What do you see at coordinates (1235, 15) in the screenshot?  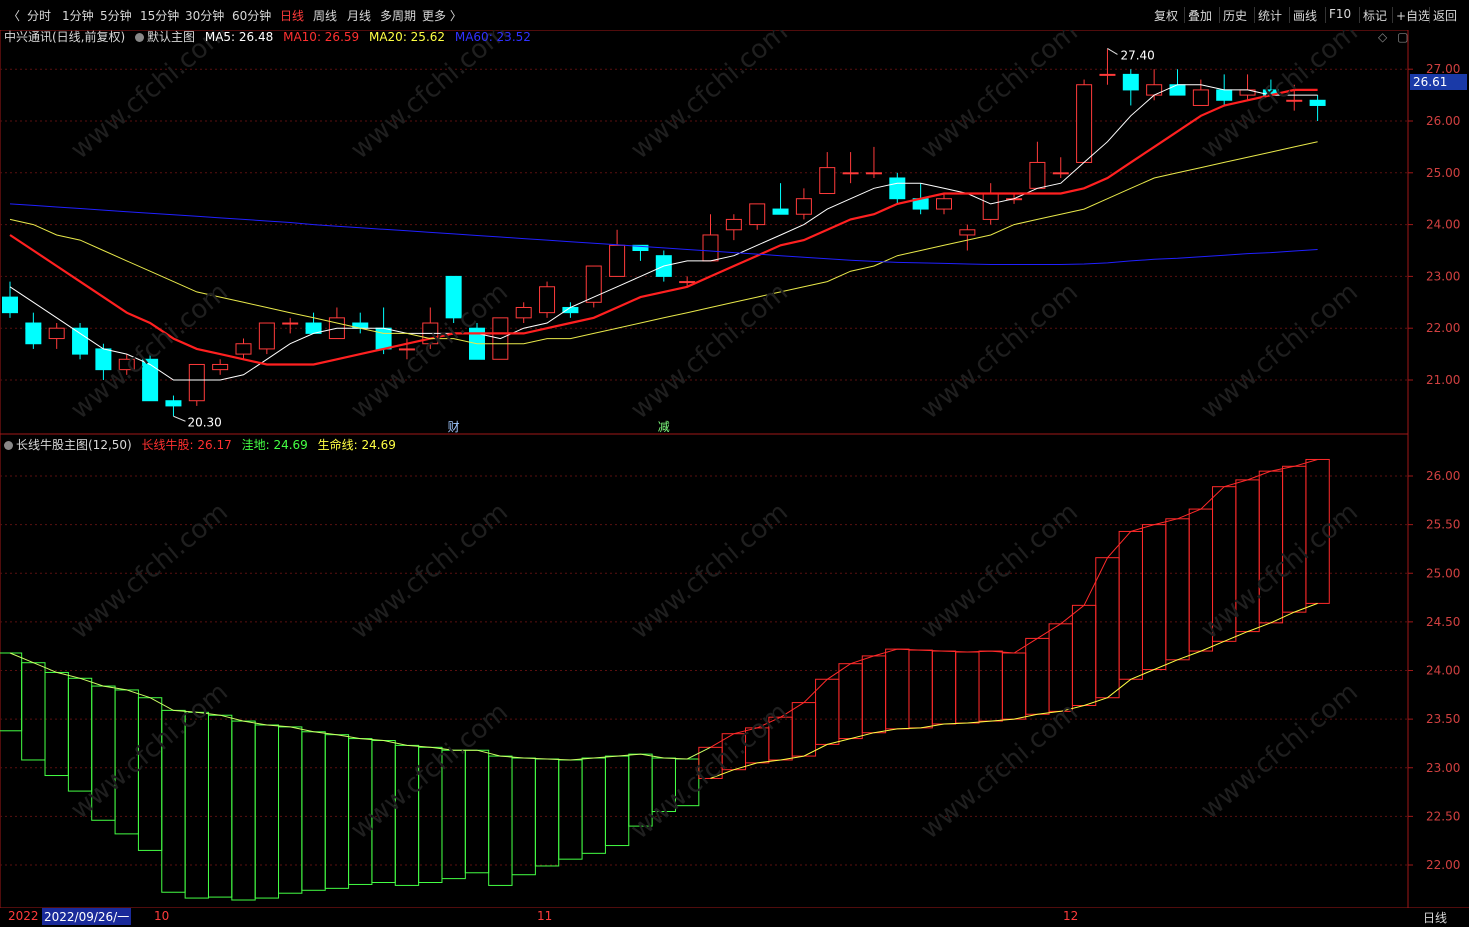 I see `tool-button-2: 历史` at bounding box center [1235, 15].